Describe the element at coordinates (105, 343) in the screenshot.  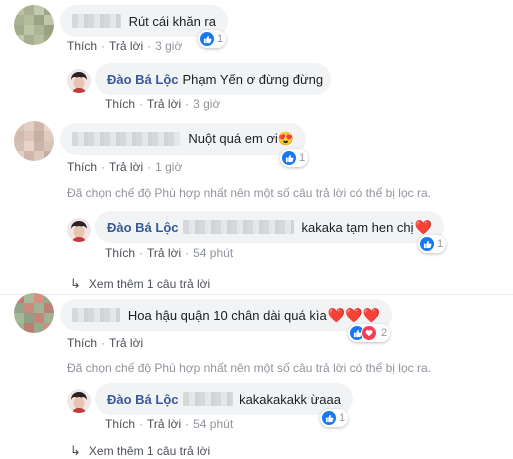
I see `comment-actions: Thích · Trả lời` at that location.